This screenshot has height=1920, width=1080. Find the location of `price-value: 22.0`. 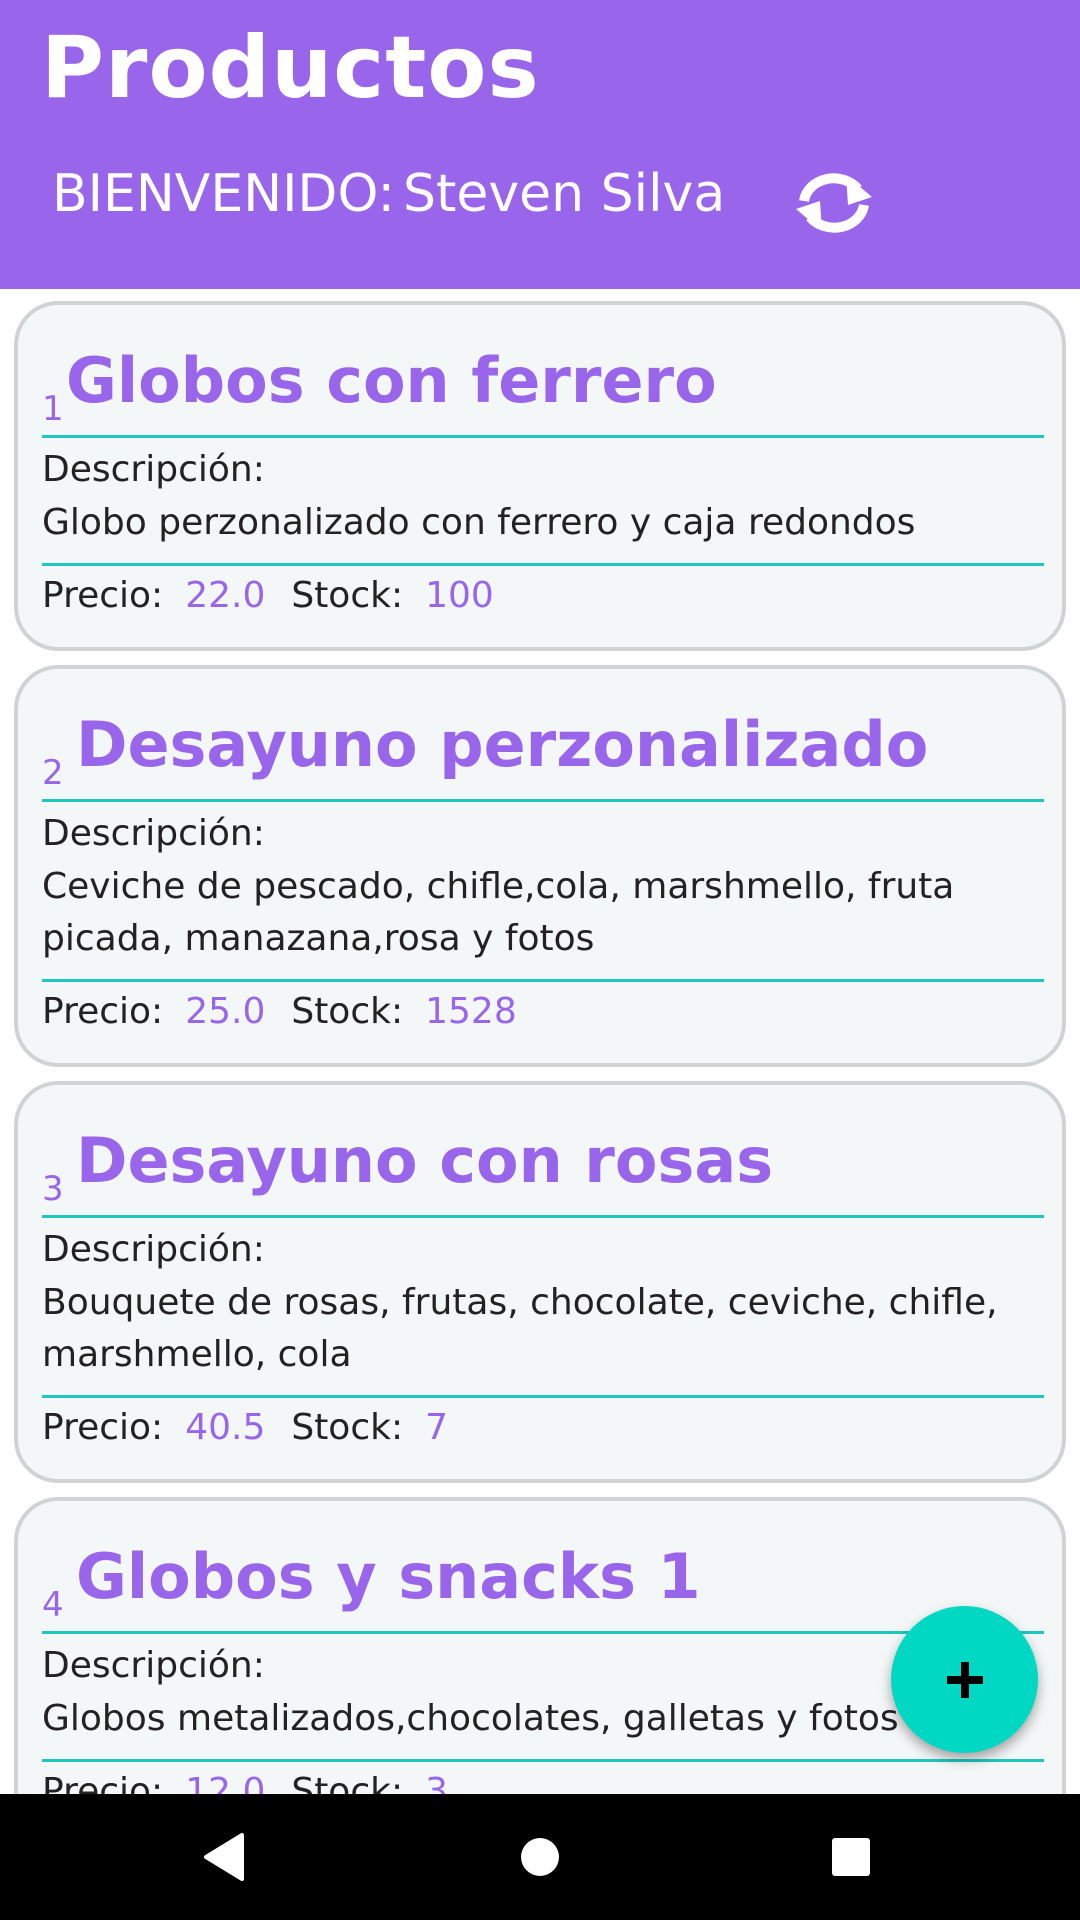

price-value: 22.0 is located at coordinates (225, 595).